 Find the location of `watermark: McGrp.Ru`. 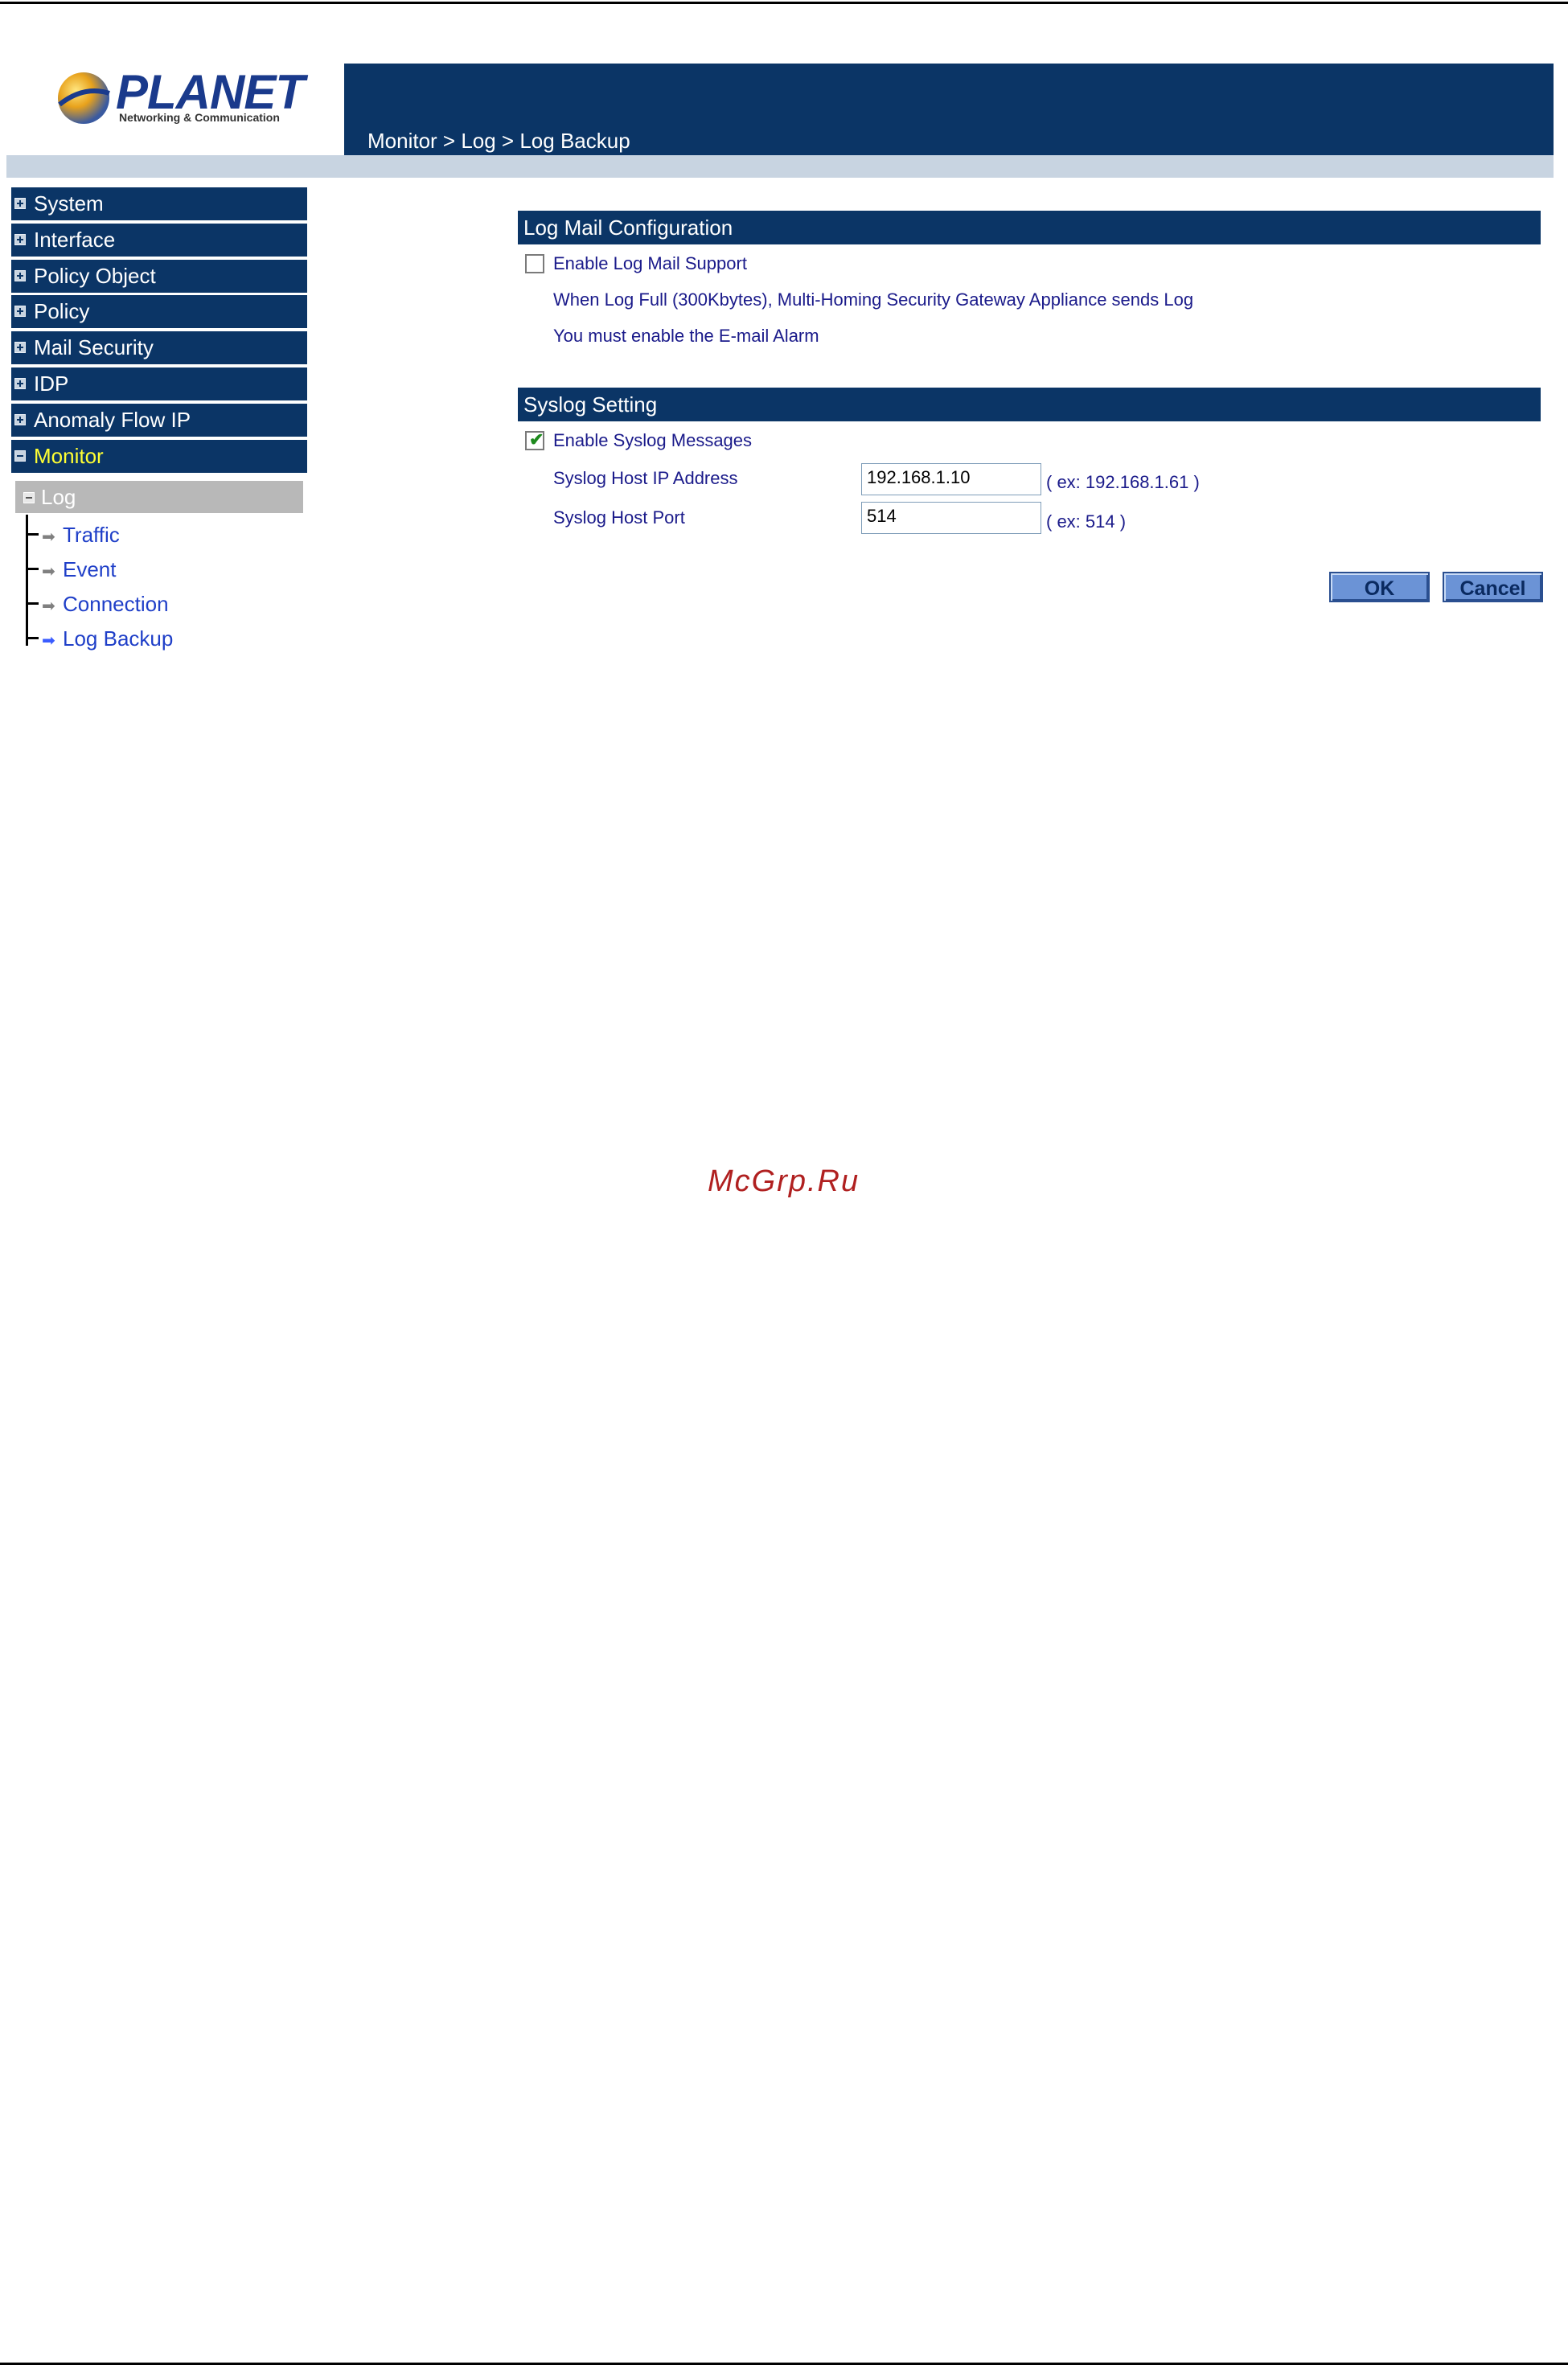

watermark: McGrp.Ru is located at coordinates (784, 1181).